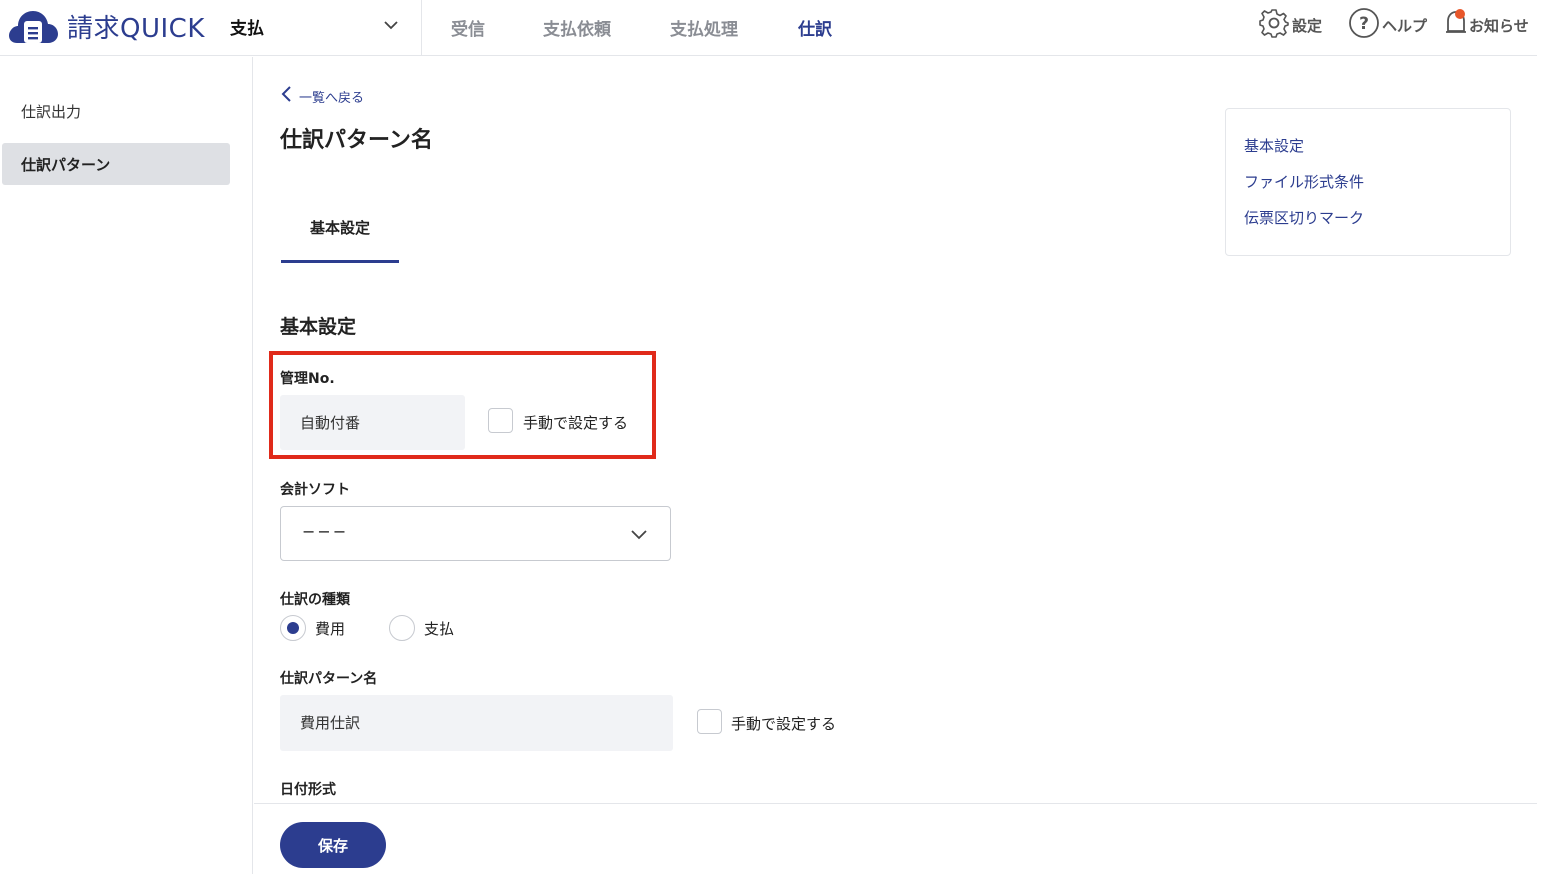  Describe the element at coordinates (332, 98) in the screenshot. I see `back-link-label: 一覧へ戻る` at that location.